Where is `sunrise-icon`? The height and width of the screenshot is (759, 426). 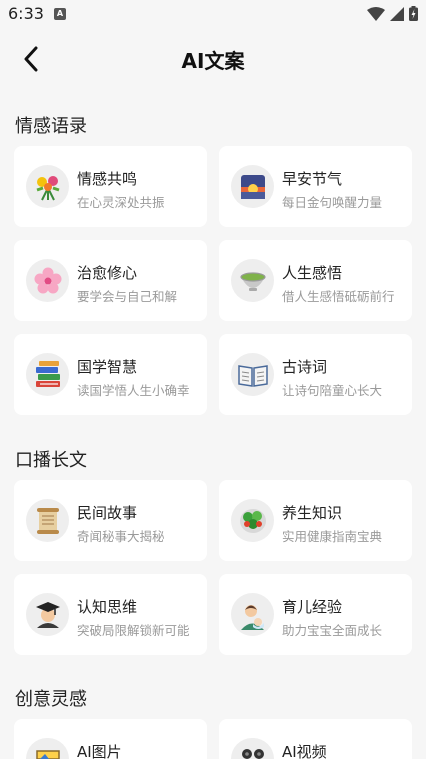
sunrise-icon is located at coordinates (252, 186).